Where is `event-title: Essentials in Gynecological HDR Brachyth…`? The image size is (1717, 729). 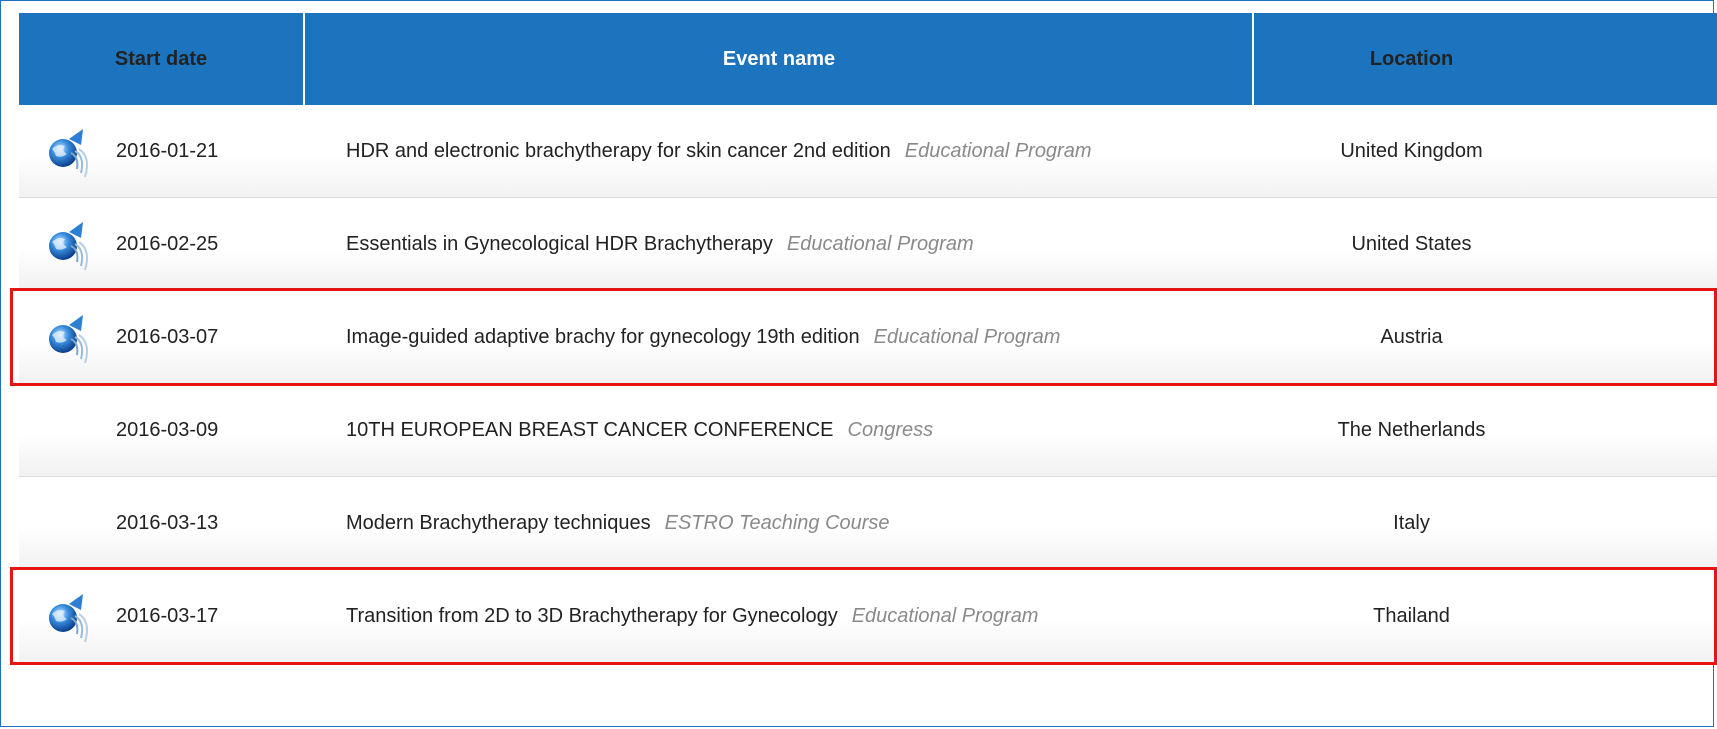
event-title: Essentials in Gynecological HDR Brachyth… is located at coordinates (559, 244).